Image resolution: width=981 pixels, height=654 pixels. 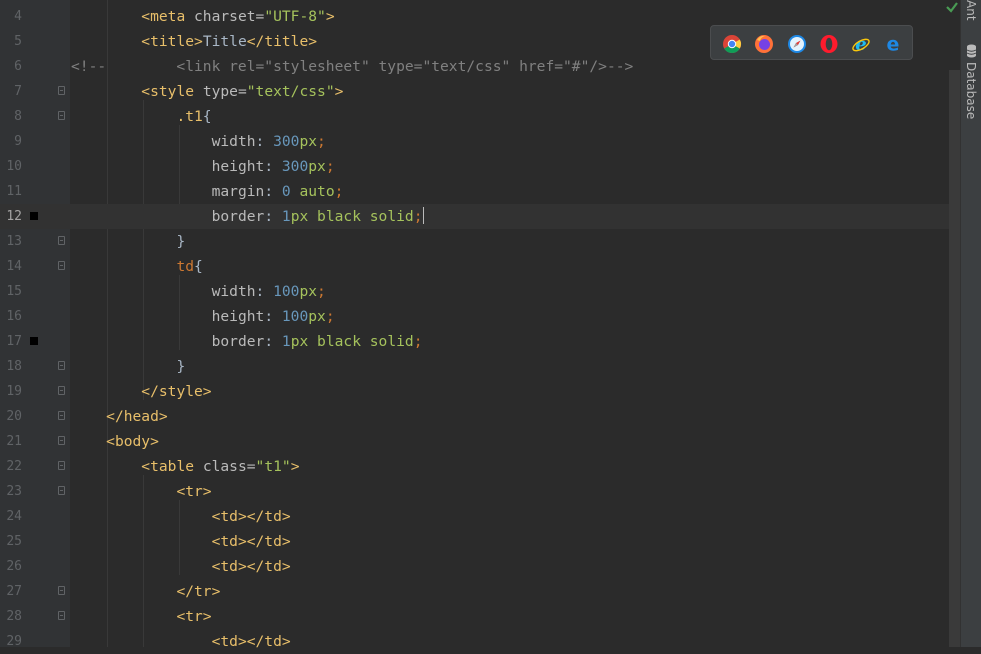 I want to click on line-number: 7, so click(x=11, y=91).